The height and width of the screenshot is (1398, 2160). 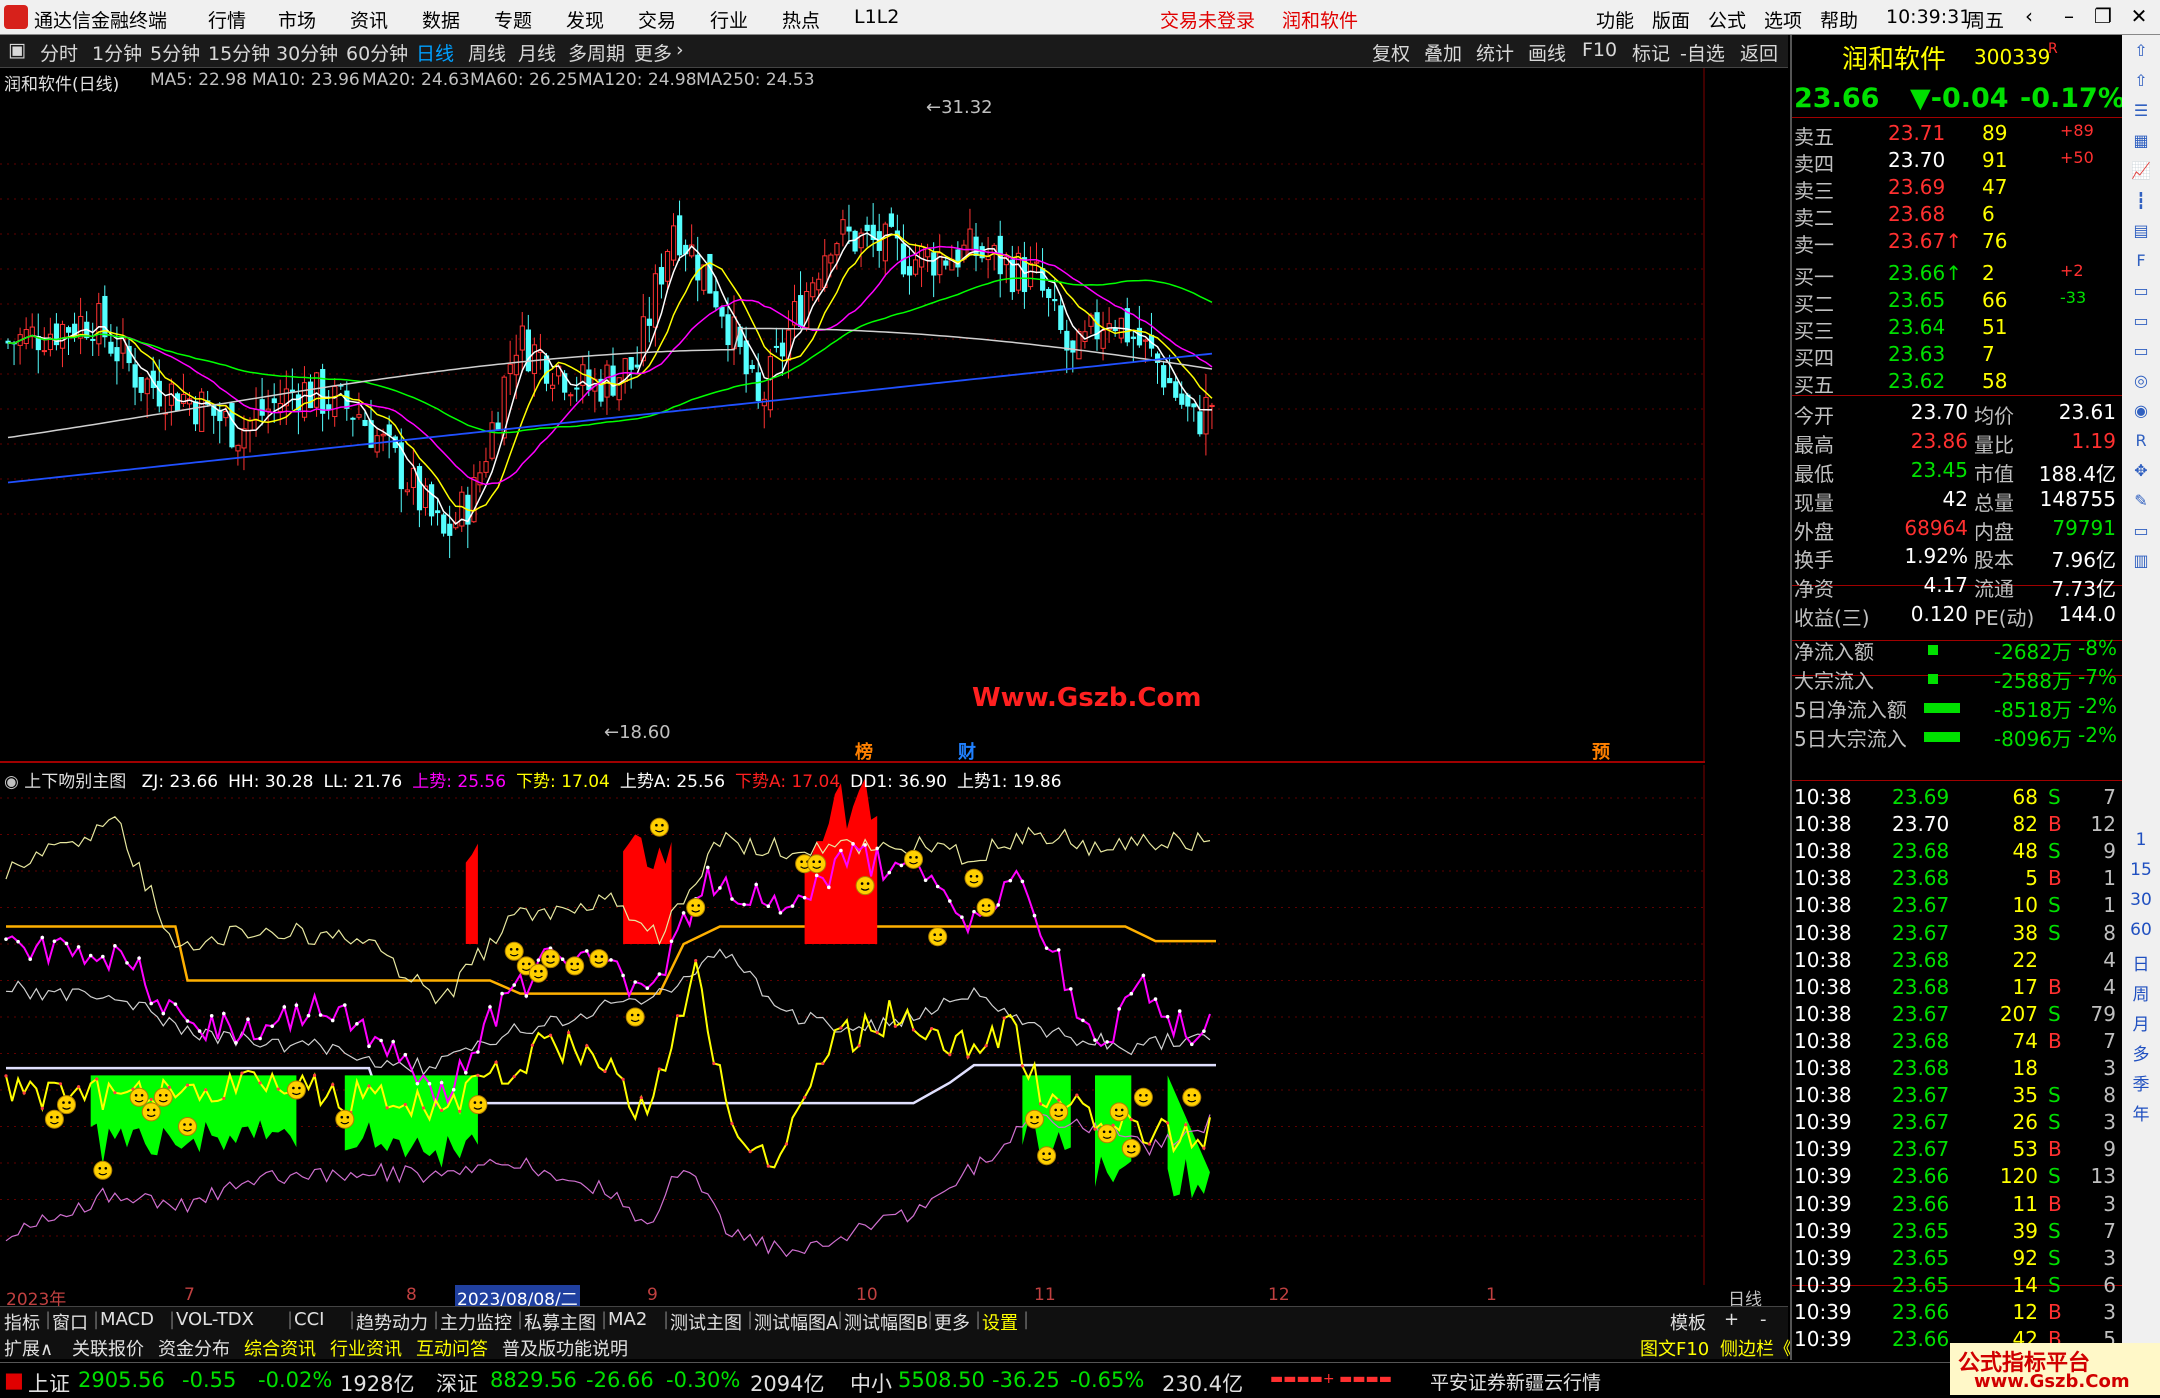 What do you see at coordinates (2141, 563) in the screenshot?
I see `chart-icon: ▥` at bounding box center [2141, 563].